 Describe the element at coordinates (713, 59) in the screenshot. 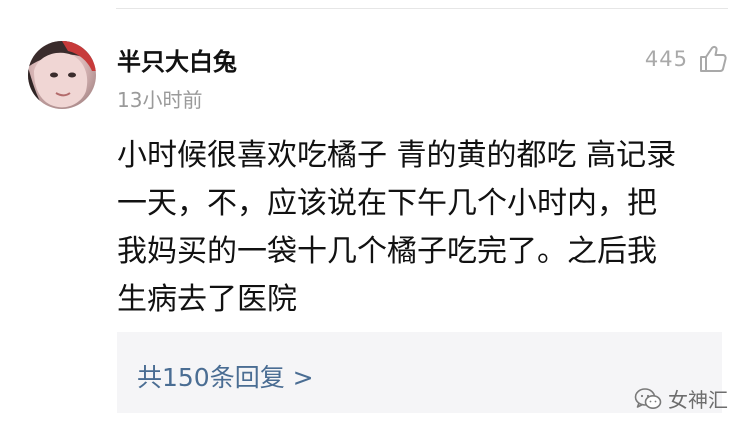

I see `thumbs-up-icon` at that location.